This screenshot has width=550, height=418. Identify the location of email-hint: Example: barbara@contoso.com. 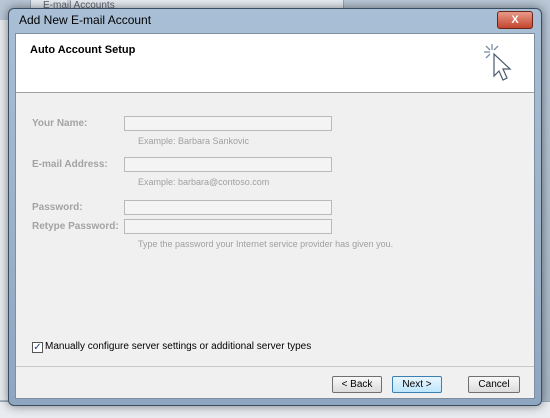
(204, 182).